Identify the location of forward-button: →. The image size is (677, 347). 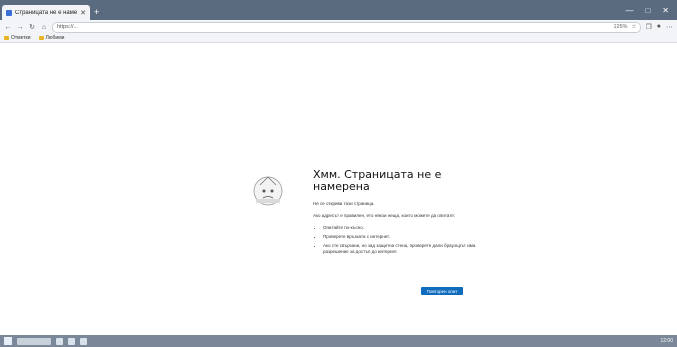
(20, 27).